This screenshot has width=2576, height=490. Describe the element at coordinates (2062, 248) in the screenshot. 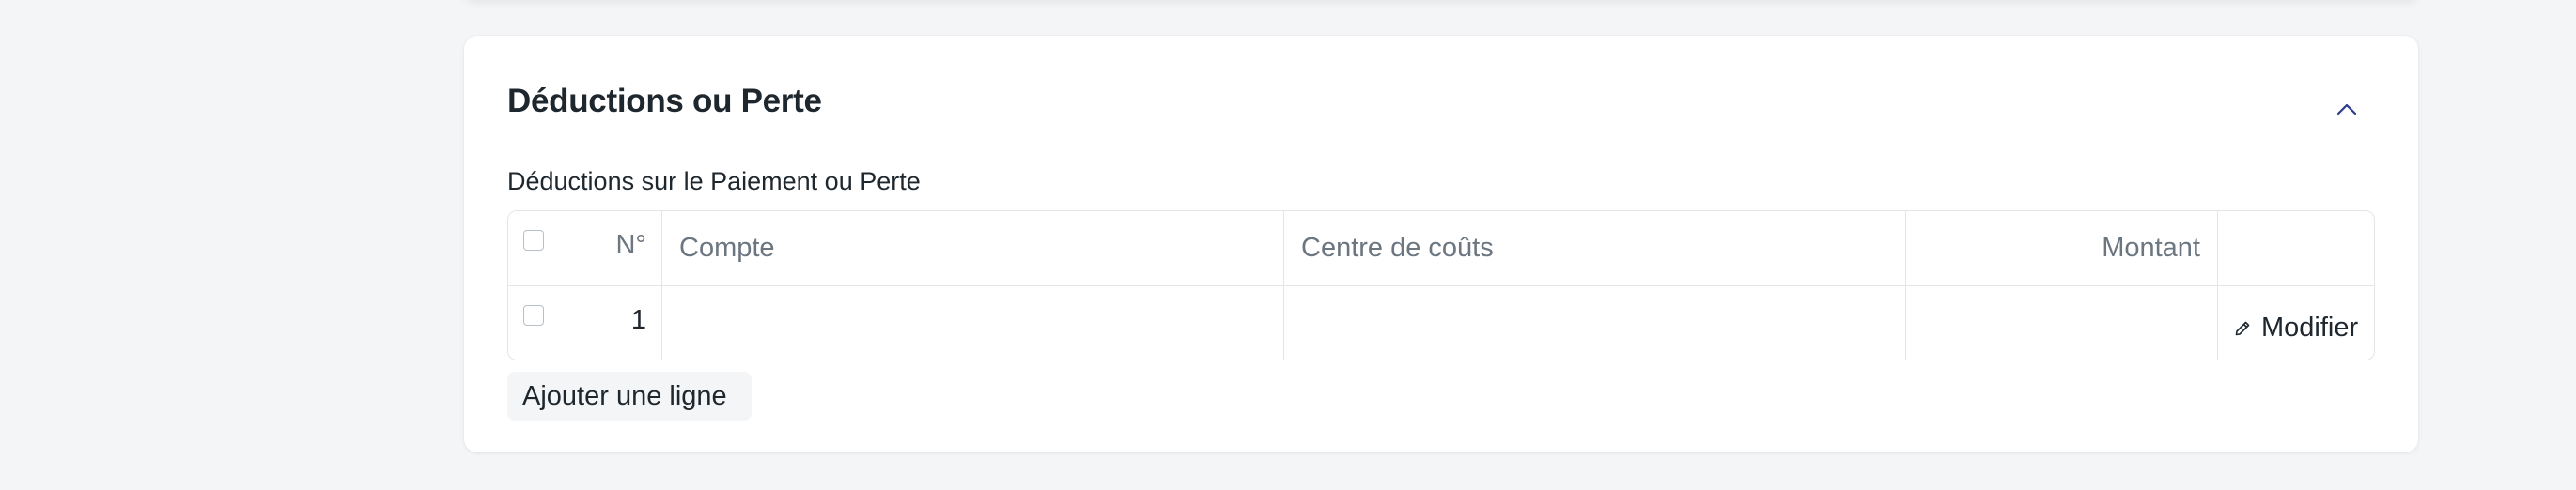

I see `header-montant: Montant` at that location.